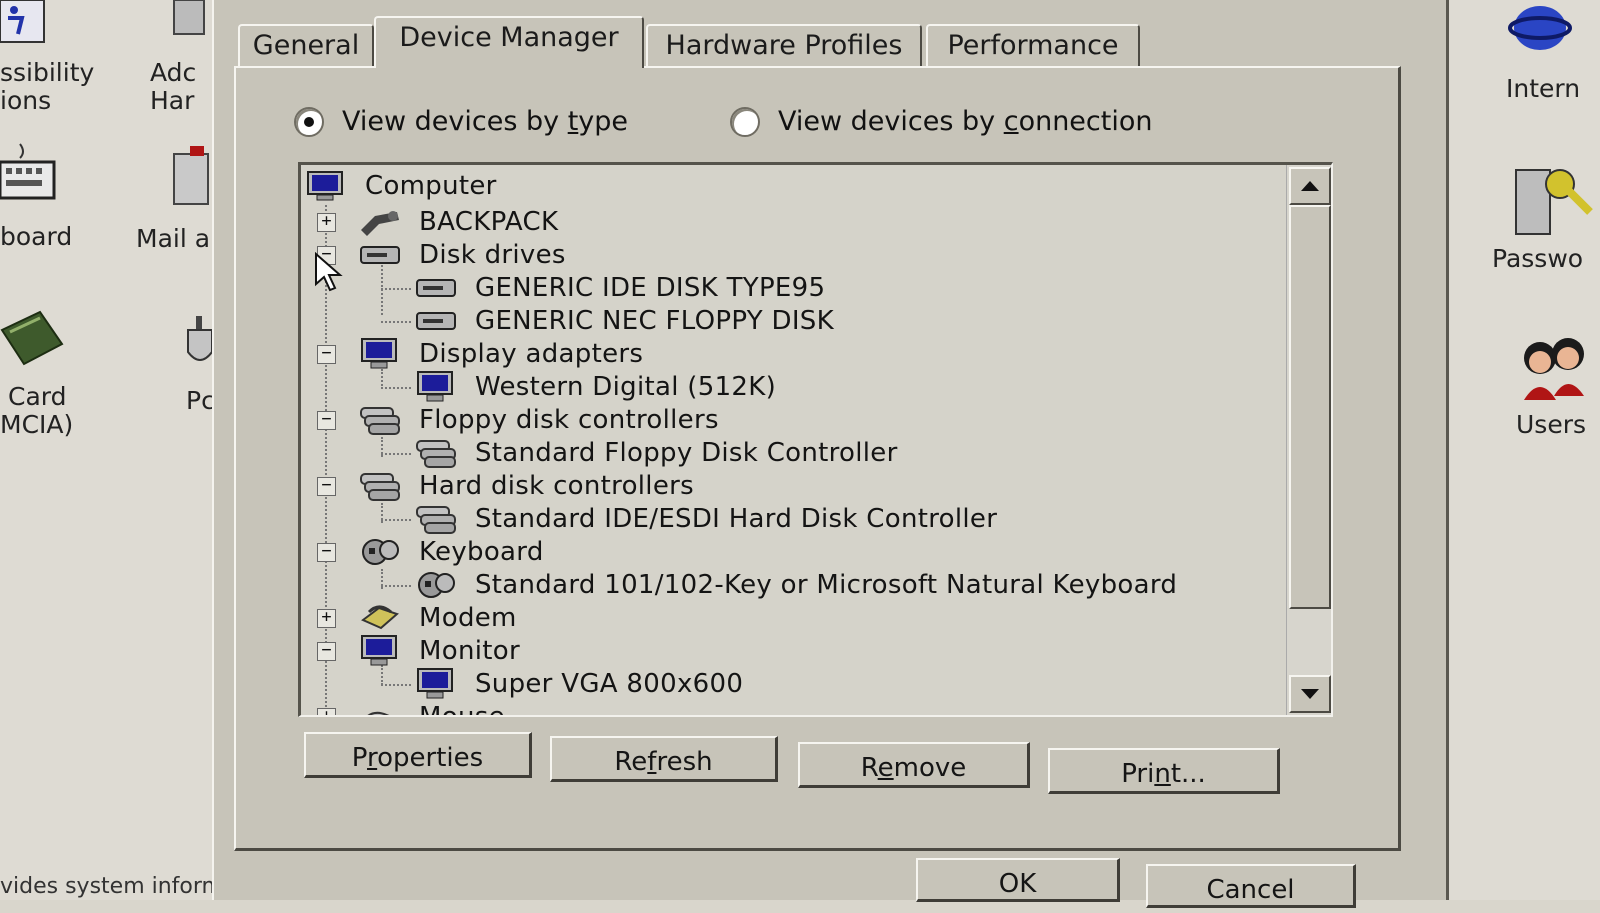  What do you see at coordinates (1310, 186) in the screenshot?
I see `scroll-up-button` at bounding box center [1310, 186].